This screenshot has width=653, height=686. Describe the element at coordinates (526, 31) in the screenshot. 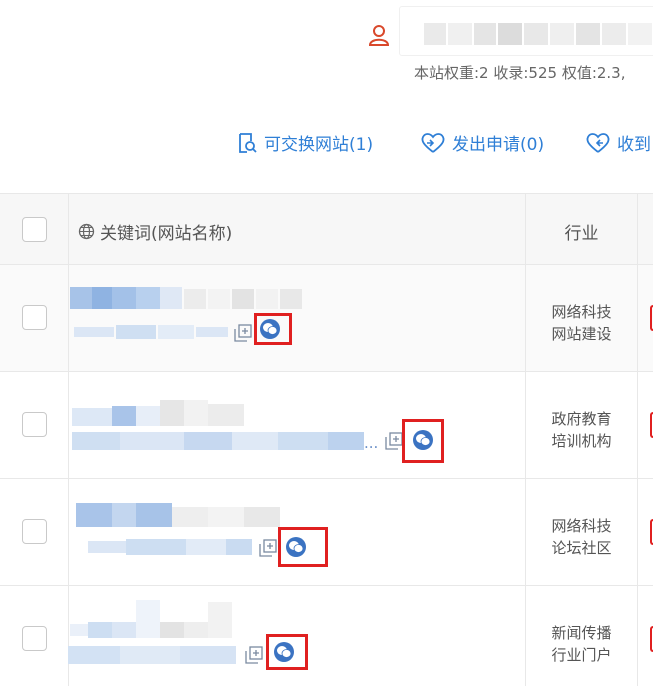

I see `account-info-box` at that location.